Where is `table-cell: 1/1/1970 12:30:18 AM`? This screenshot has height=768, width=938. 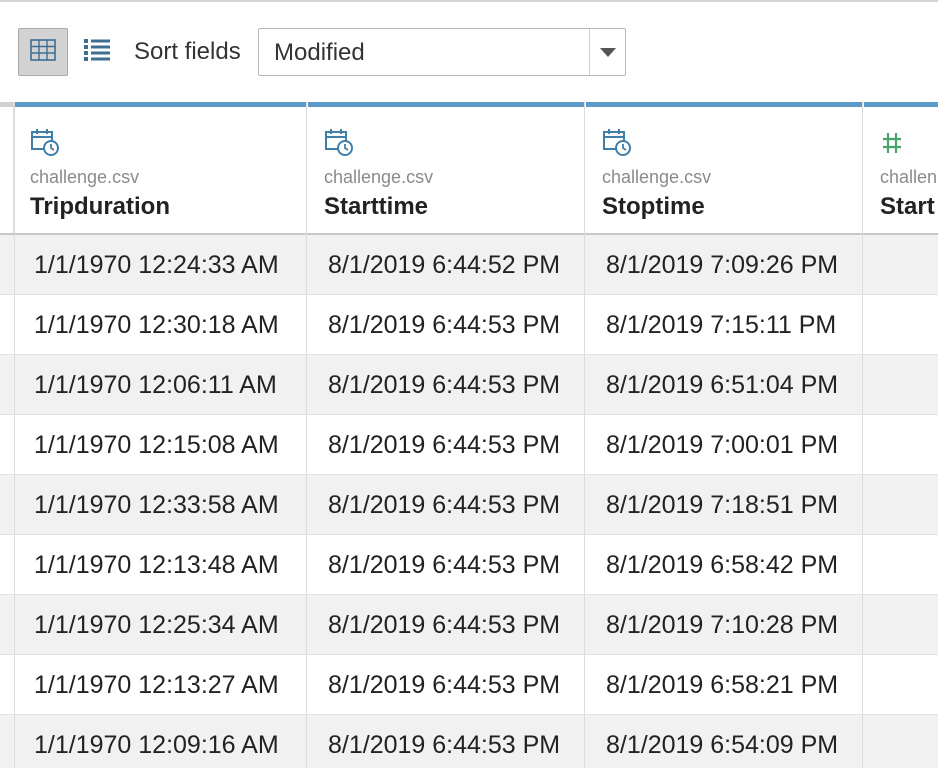
table-cell: 1/1/1970 12:30:18 AM is located at coordinates (160, 325).